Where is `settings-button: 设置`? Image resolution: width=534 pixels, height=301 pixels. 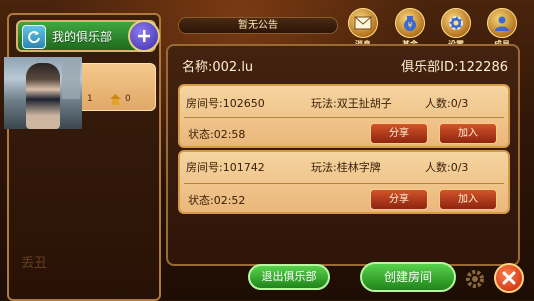 settings-button: 设置 is located at coordinates (456, 28).